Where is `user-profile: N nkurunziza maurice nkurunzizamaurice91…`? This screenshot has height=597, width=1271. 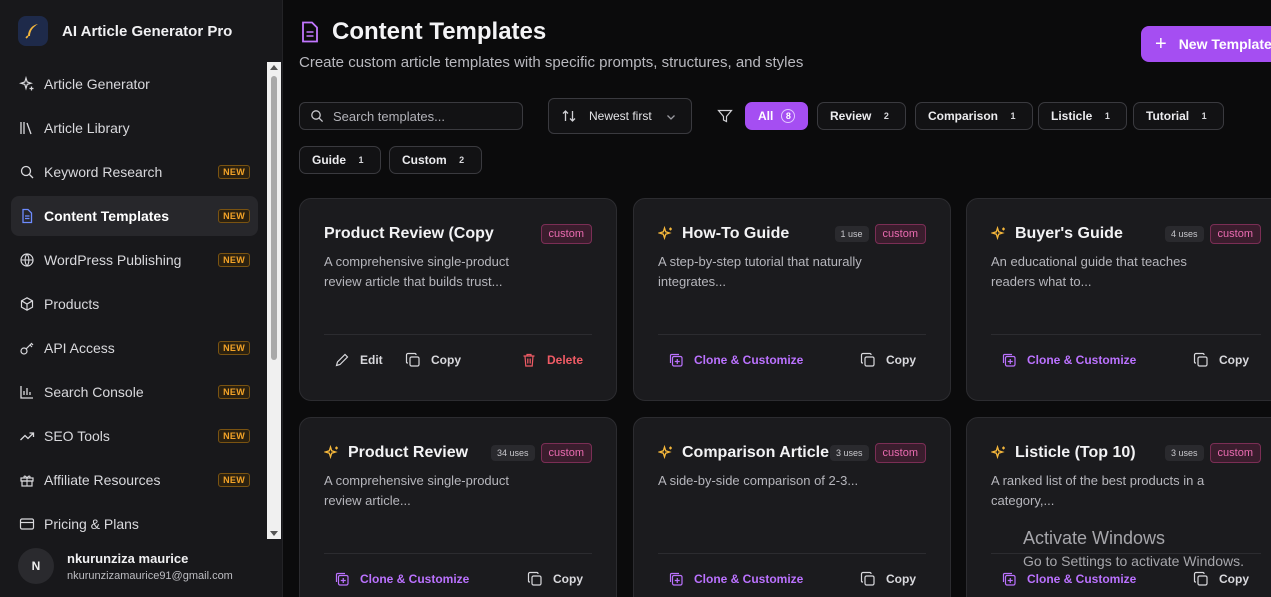
user-profile: N nkurunziza maurice nkurunzizamaurice91… is located at coordinates (125, 566).